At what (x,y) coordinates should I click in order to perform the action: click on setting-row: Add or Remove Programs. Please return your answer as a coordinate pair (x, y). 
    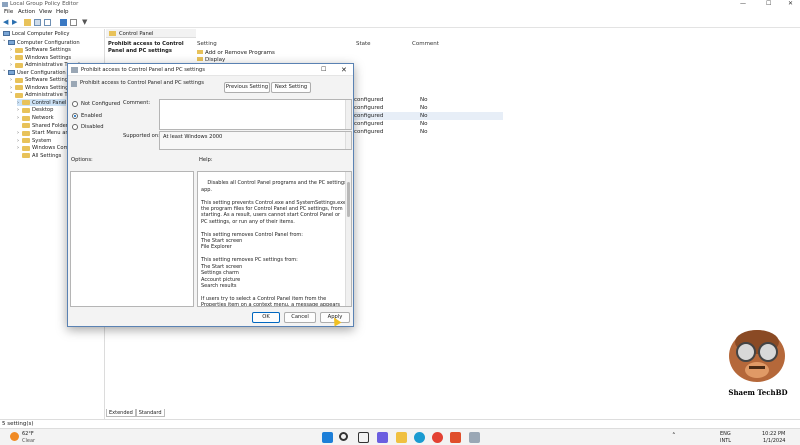
    Looking at the image, I should click on (236, 53).